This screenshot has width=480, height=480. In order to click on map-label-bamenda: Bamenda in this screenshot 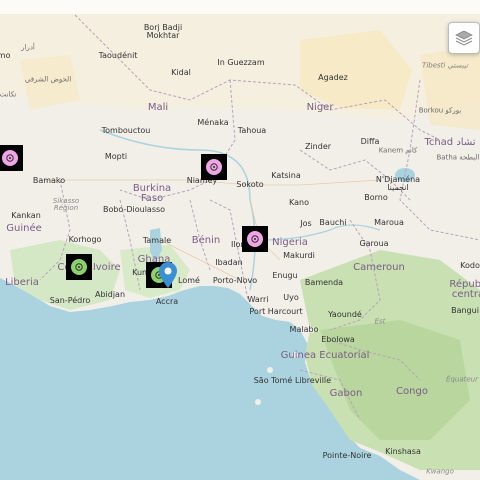, I will do `click(324, 282)`.